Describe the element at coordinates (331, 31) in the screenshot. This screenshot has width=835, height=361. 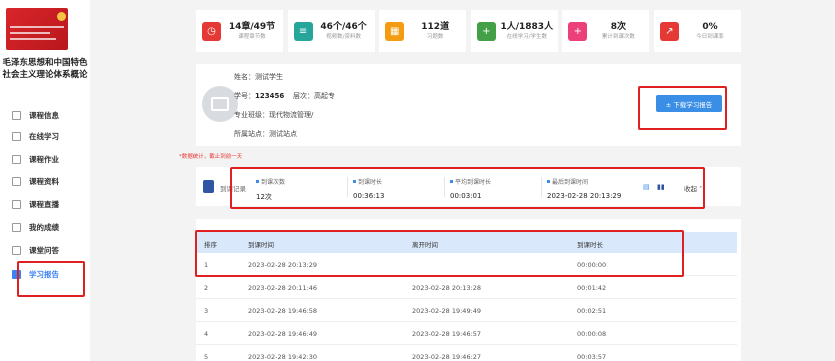
I see `stat-card-videos: ≡ 46个/46个 视频数/资料数` at that location.